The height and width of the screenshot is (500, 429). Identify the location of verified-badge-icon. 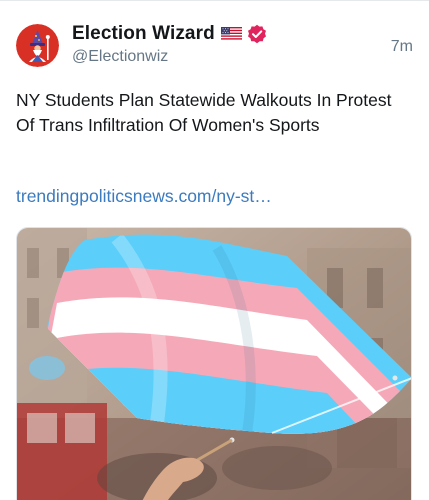
(257, 34).